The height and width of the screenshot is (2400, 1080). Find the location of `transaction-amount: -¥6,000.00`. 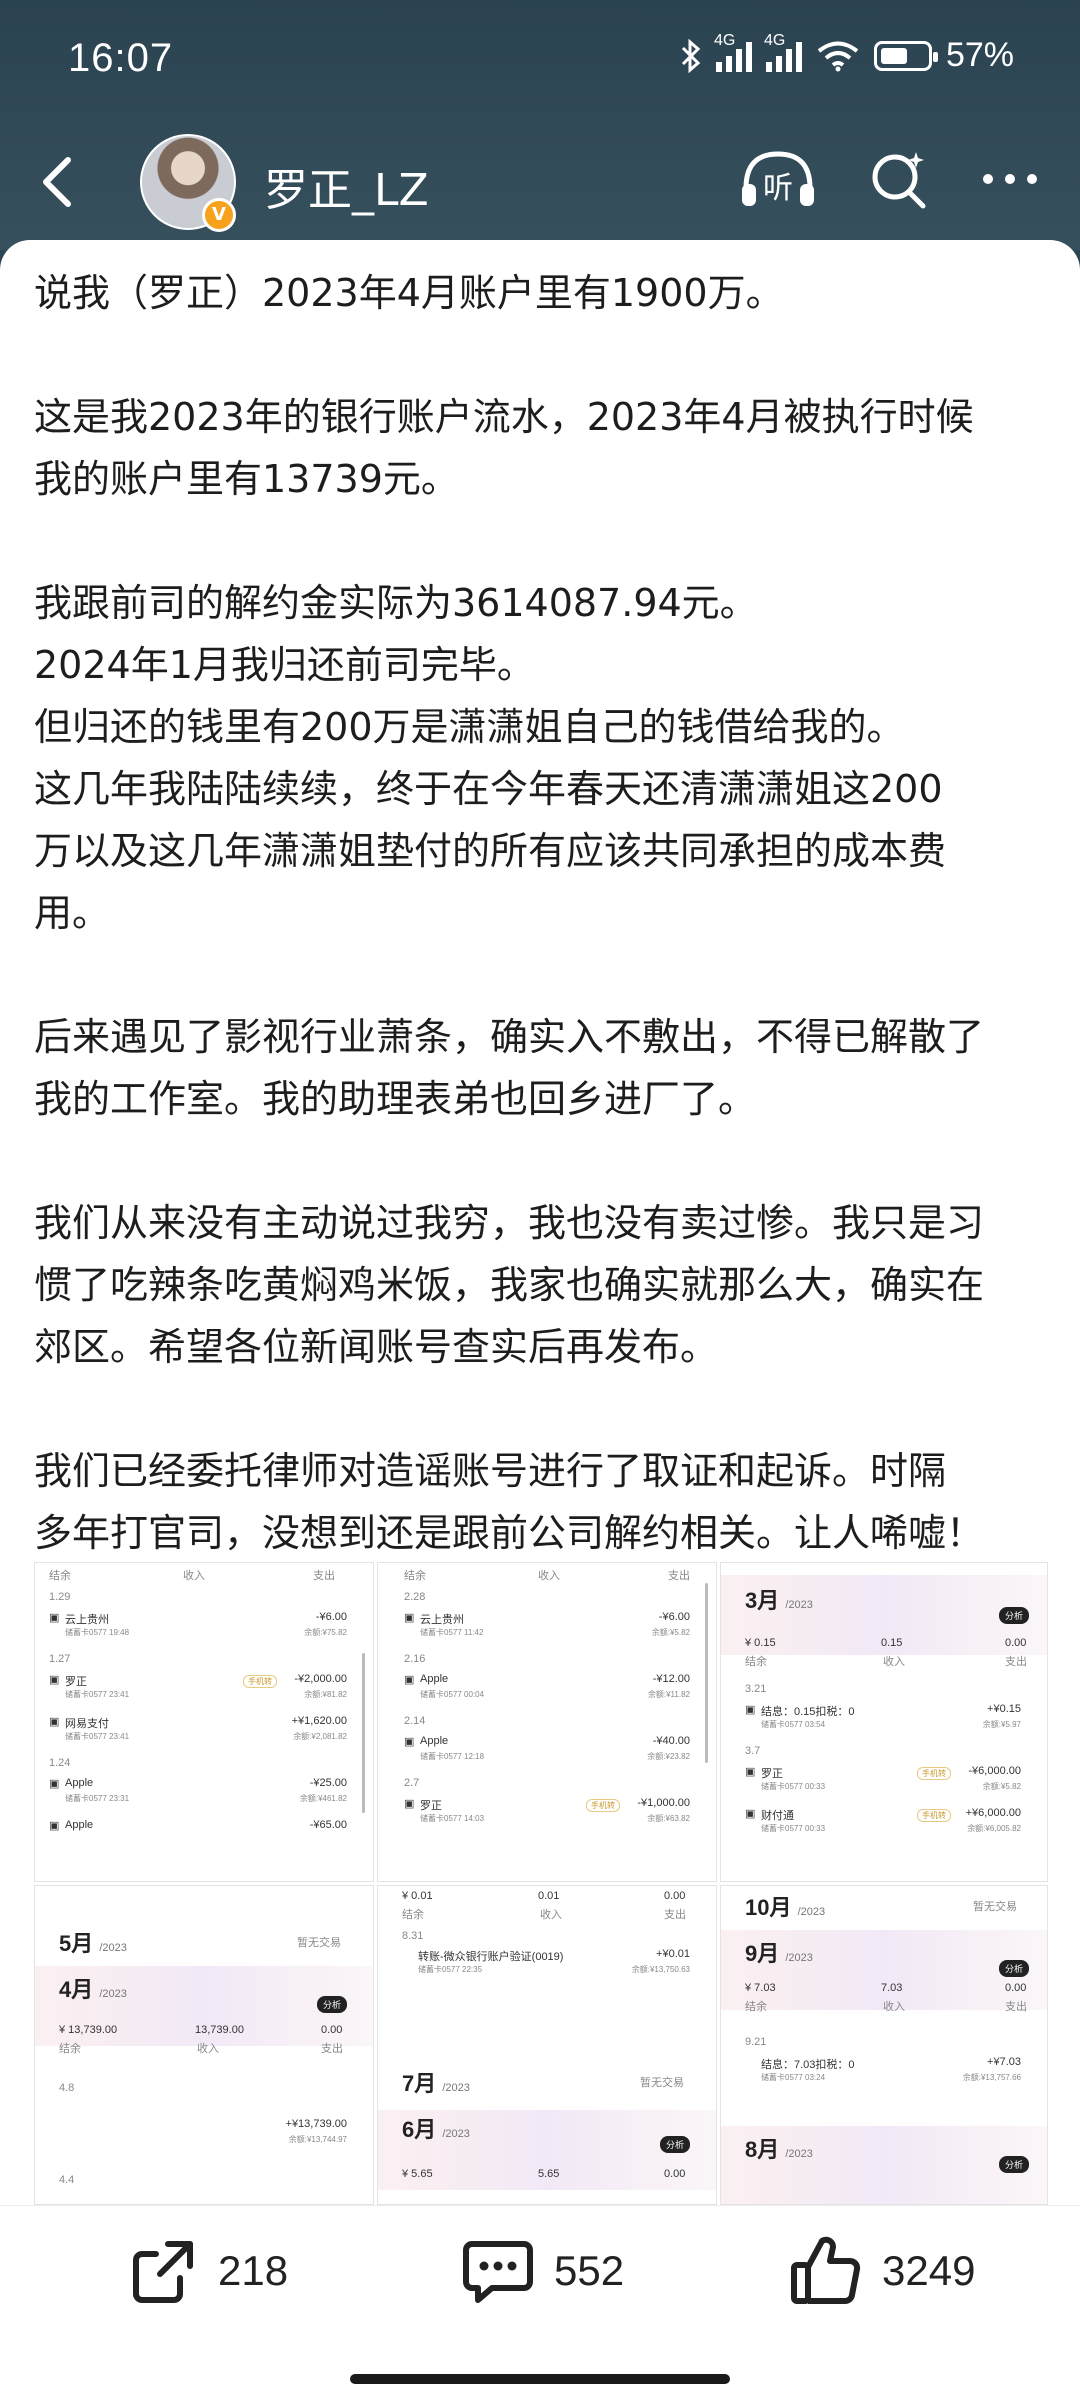

transaction-amount: -¥6,000.00 is located at coordinates (994, 1771).